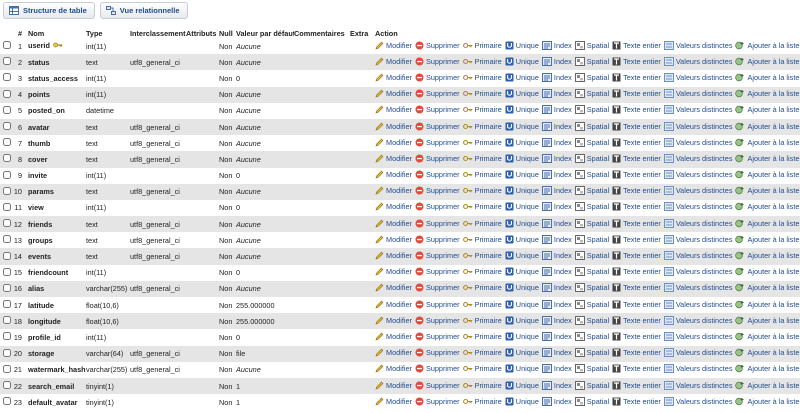 Image resolution: width=800 pixels, height=413 pixels. What do you see at coordinates (227, 33) in the screenshot?
I see `column-header: Null` at bounding box center [227, 33].